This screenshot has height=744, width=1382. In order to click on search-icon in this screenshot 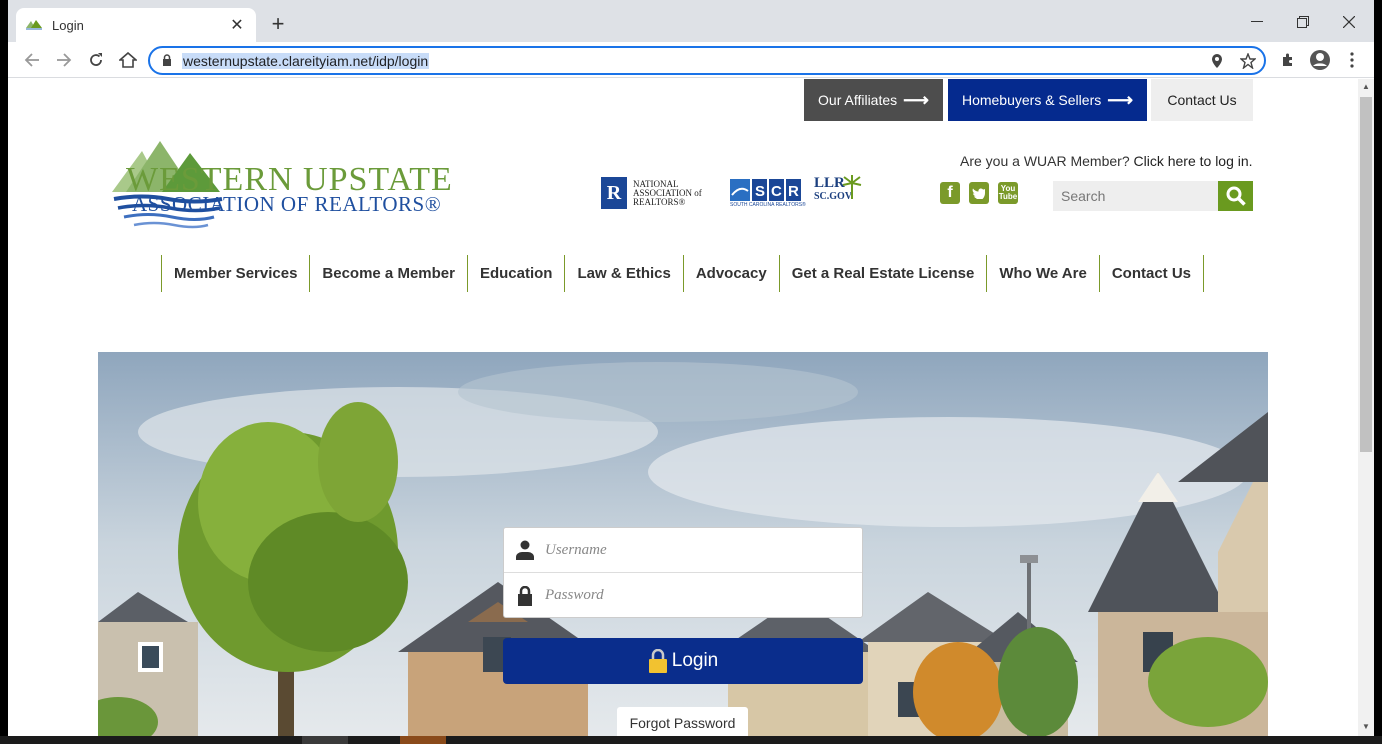, I will do `click(1236, 196)`.